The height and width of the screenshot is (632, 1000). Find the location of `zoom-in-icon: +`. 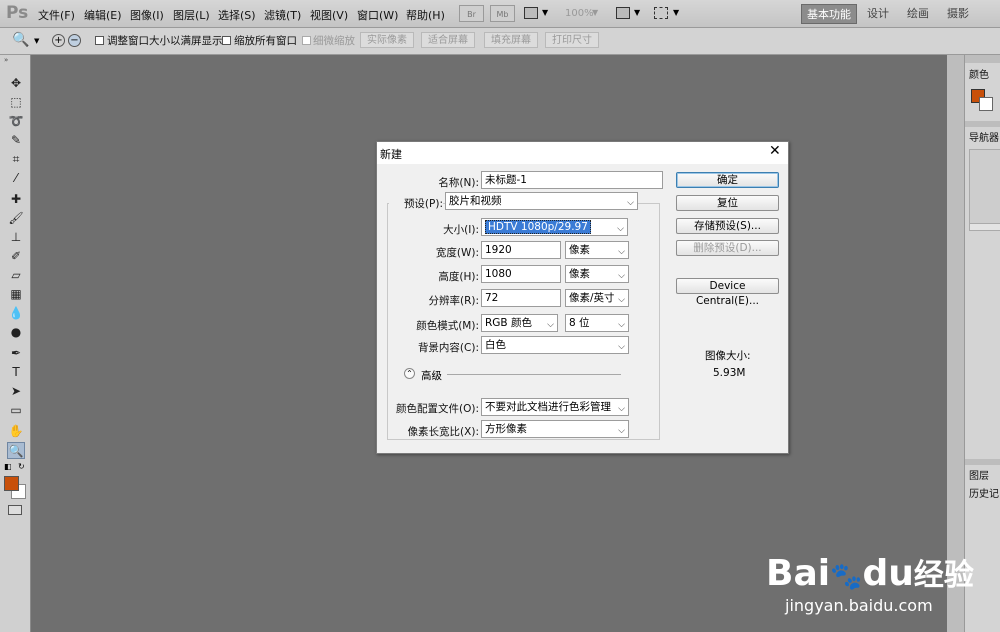

zoom-in-icon: + is located at coordinates (58, 40).